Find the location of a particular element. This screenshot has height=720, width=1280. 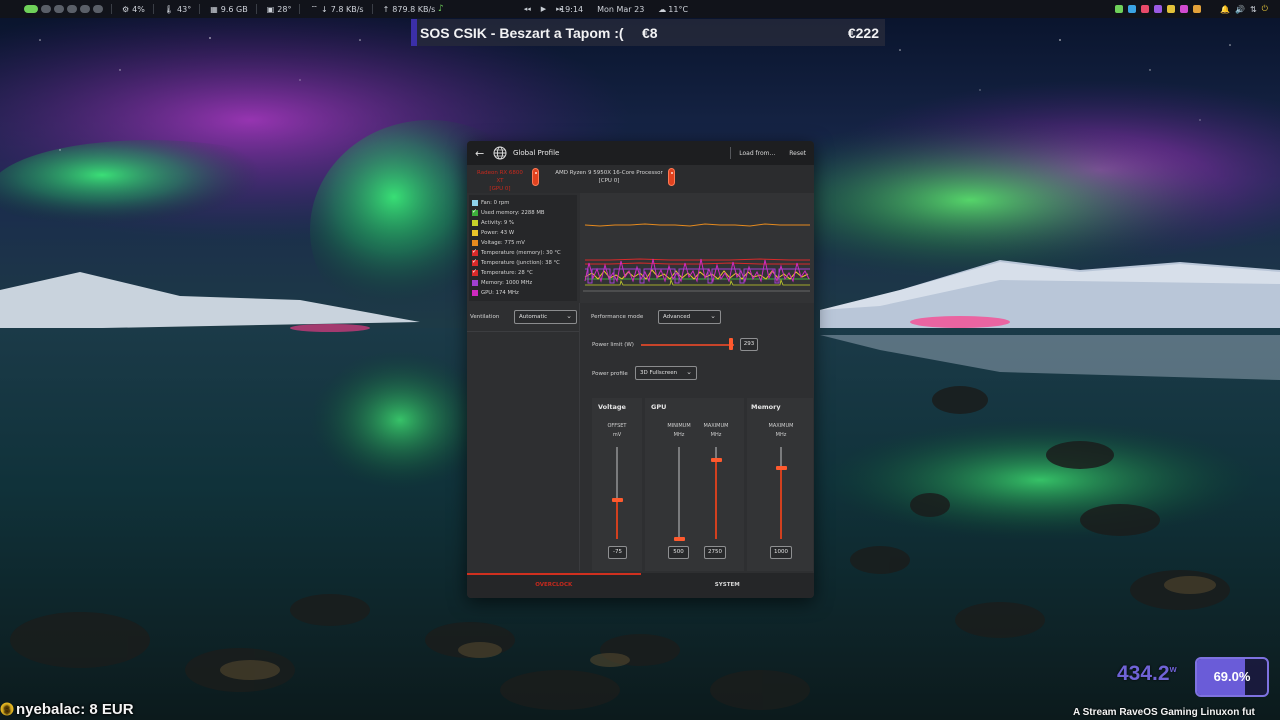

memory-usage: ▦ 9.6 GB is located at coordinates (229, 9).